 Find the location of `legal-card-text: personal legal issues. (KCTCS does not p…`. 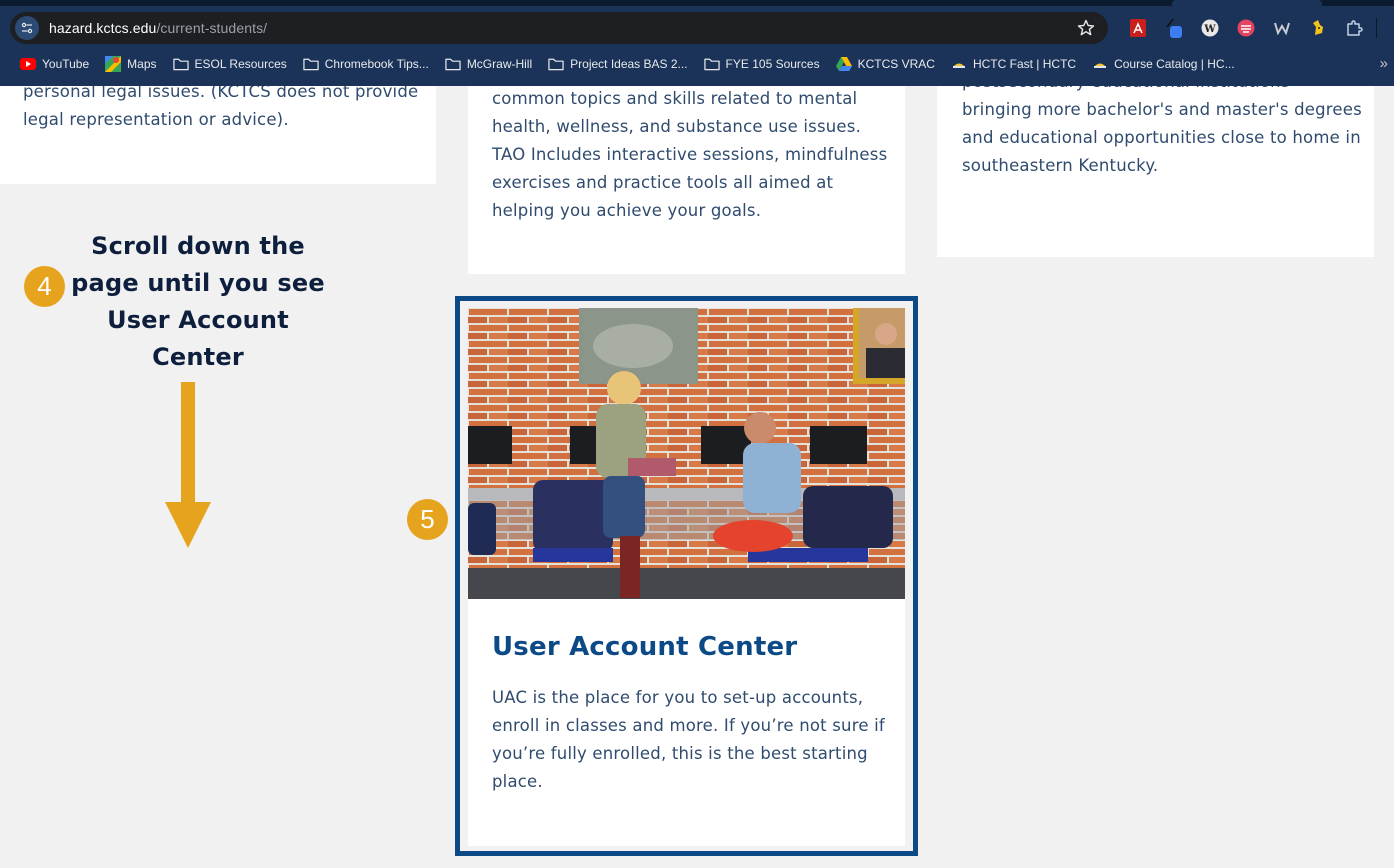

legal-card-text: personal legal issues. (KCTCS does not p… is located at coordinates (221, 105).